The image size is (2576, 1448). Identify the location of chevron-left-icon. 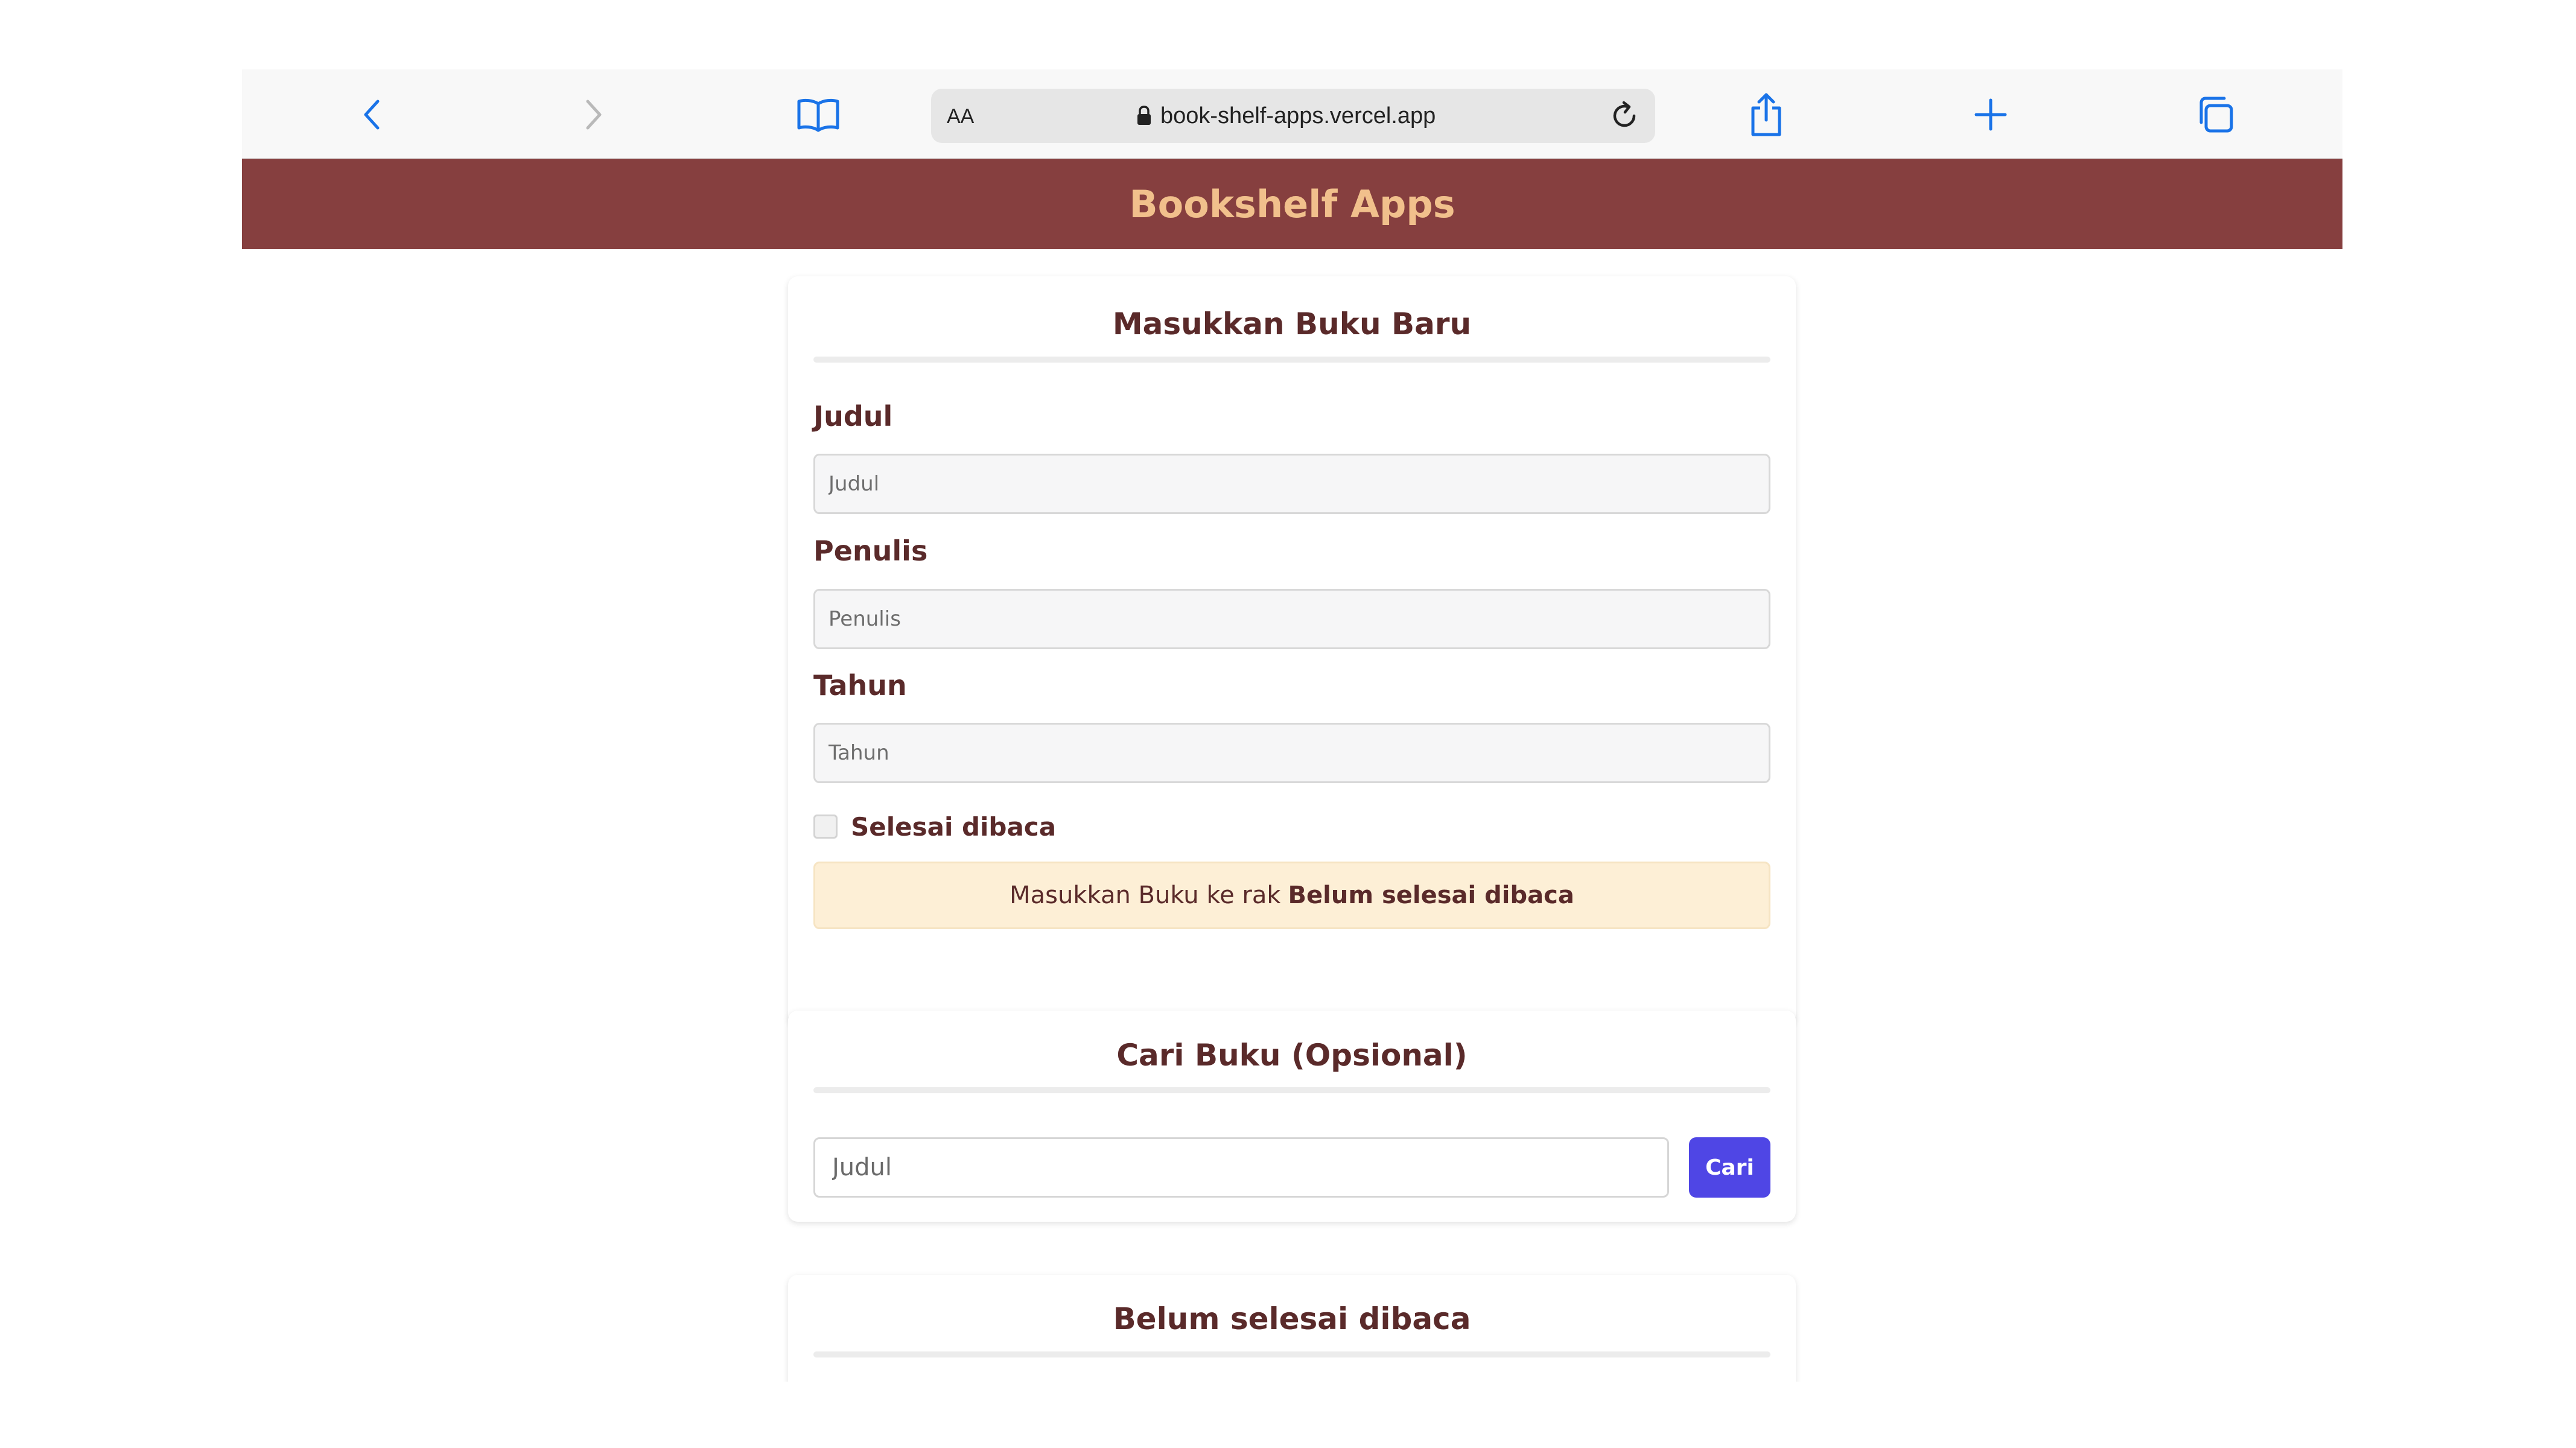
(372, 115).